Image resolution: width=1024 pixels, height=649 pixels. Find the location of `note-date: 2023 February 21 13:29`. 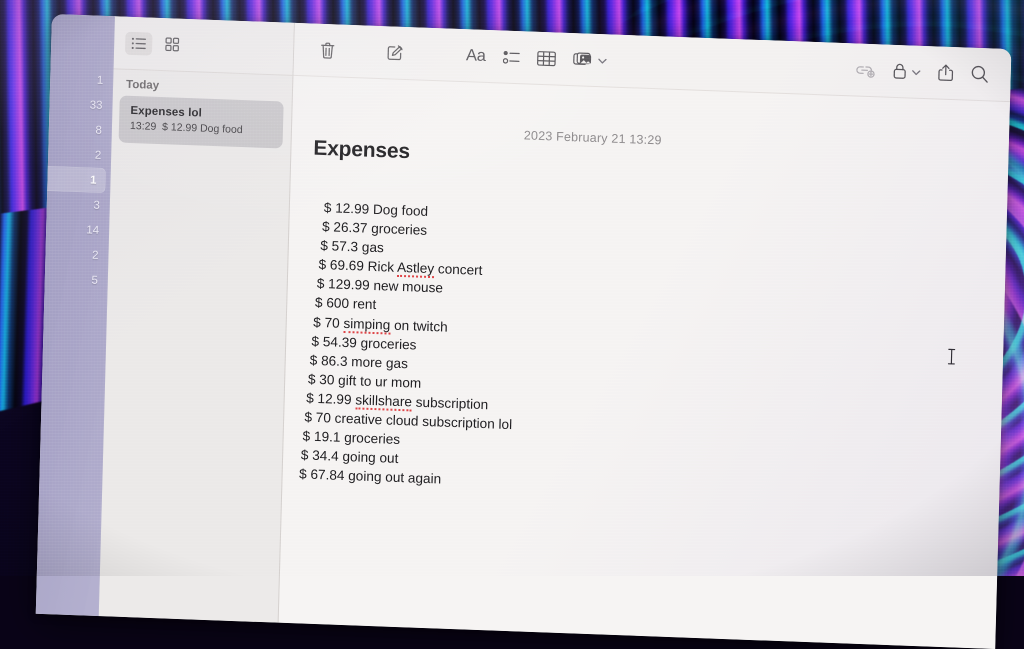

note-date: 2023 February 21 13:29 is located at coordinates (593, 137).